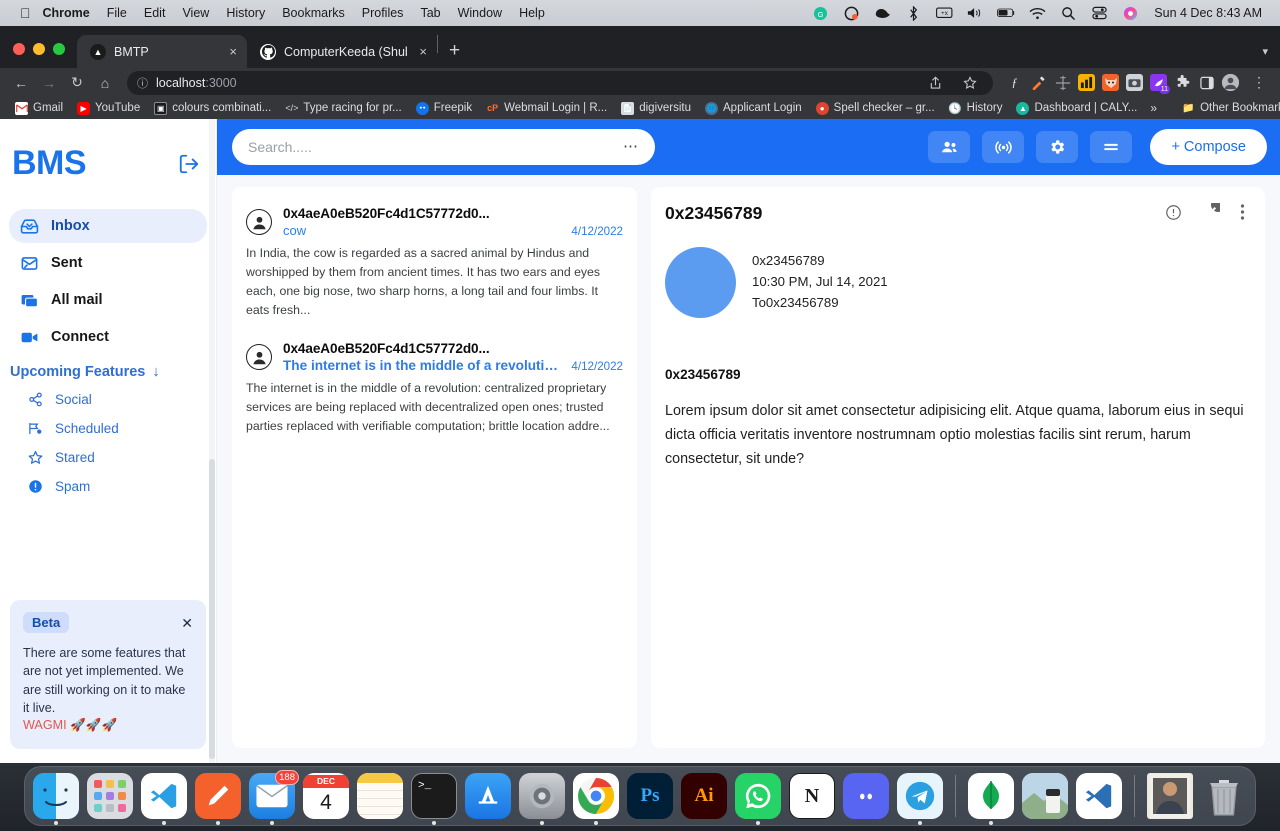 The width and height of the screenshot is (1280, 831). Describe the element at coordinates (142, 83) in the screenshot. I see `info-circle-icon: ⓘ` at that location.